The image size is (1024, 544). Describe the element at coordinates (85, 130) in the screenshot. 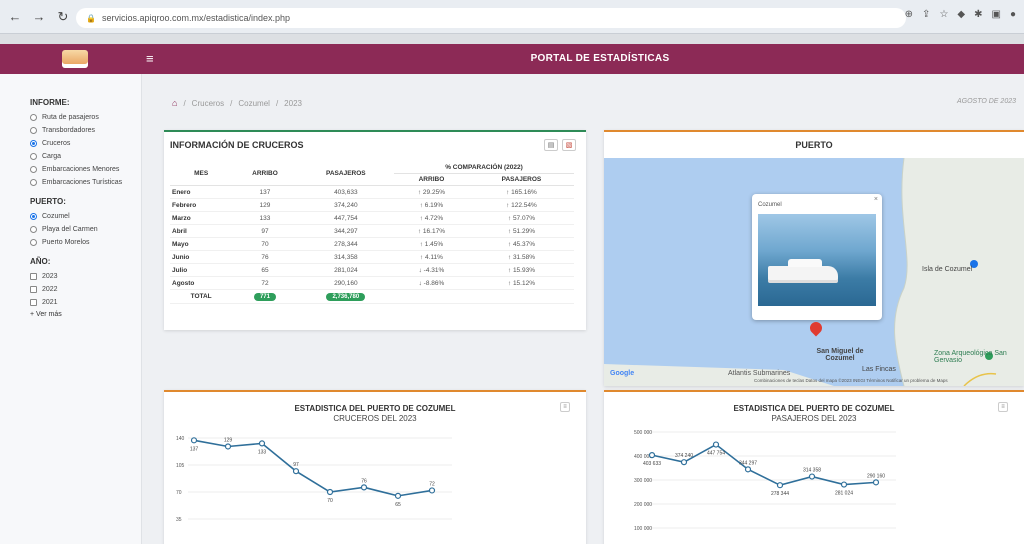

I see `sidebar-option: Transbordadores` at that location.